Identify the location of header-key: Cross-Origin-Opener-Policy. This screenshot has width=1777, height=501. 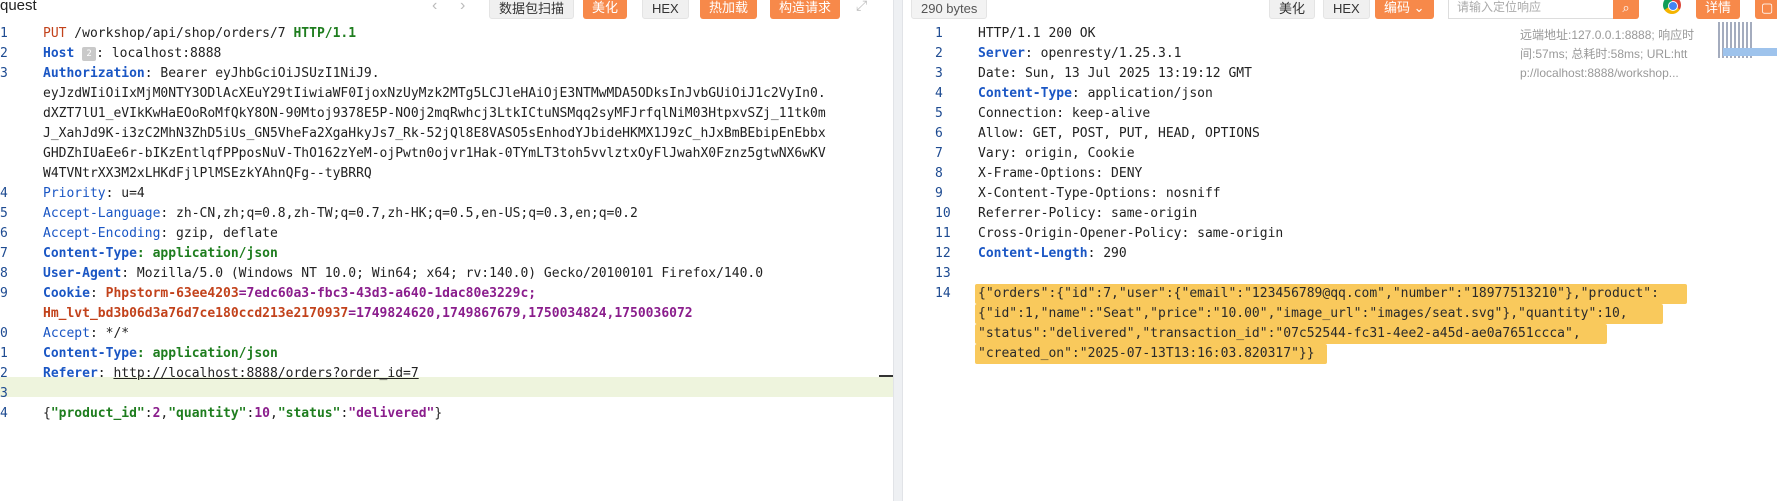
(1080, 233).